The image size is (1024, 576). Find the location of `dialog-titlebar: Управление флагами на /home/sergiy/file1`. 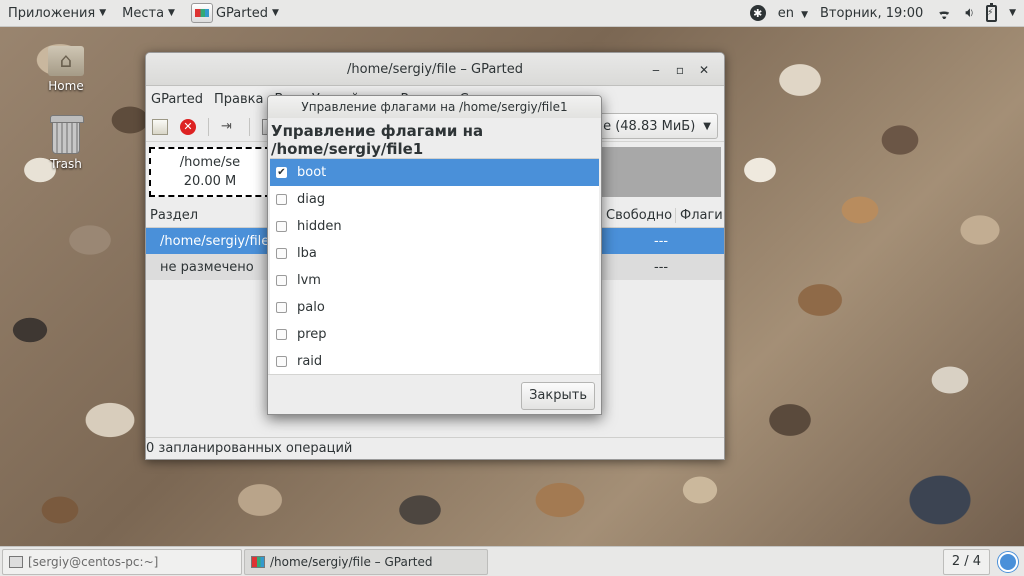

dialog-titlebar: Управление флагами на /home/sergiy/file1 is located at coordinates (434, 107).